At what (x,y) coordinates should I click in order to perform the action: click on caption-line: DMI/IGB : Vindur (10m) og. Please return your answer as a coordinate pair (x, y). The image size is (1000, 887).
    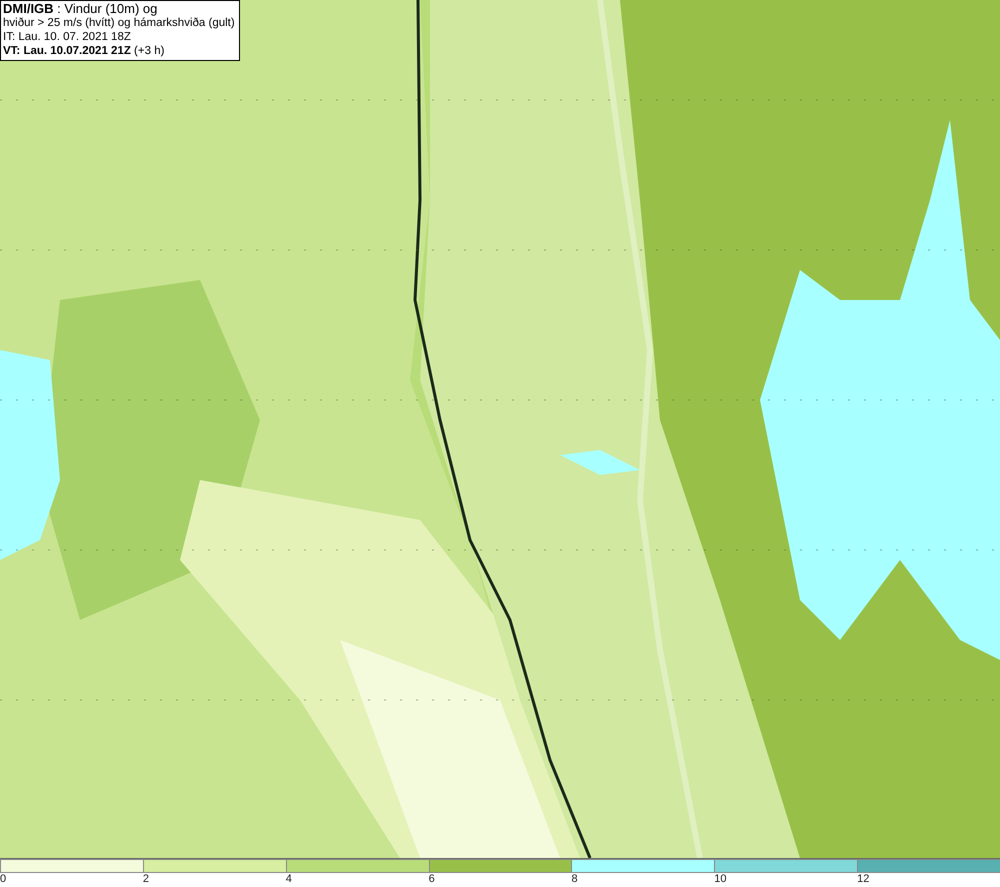
    Looking at the image, I should click on (80, 9).